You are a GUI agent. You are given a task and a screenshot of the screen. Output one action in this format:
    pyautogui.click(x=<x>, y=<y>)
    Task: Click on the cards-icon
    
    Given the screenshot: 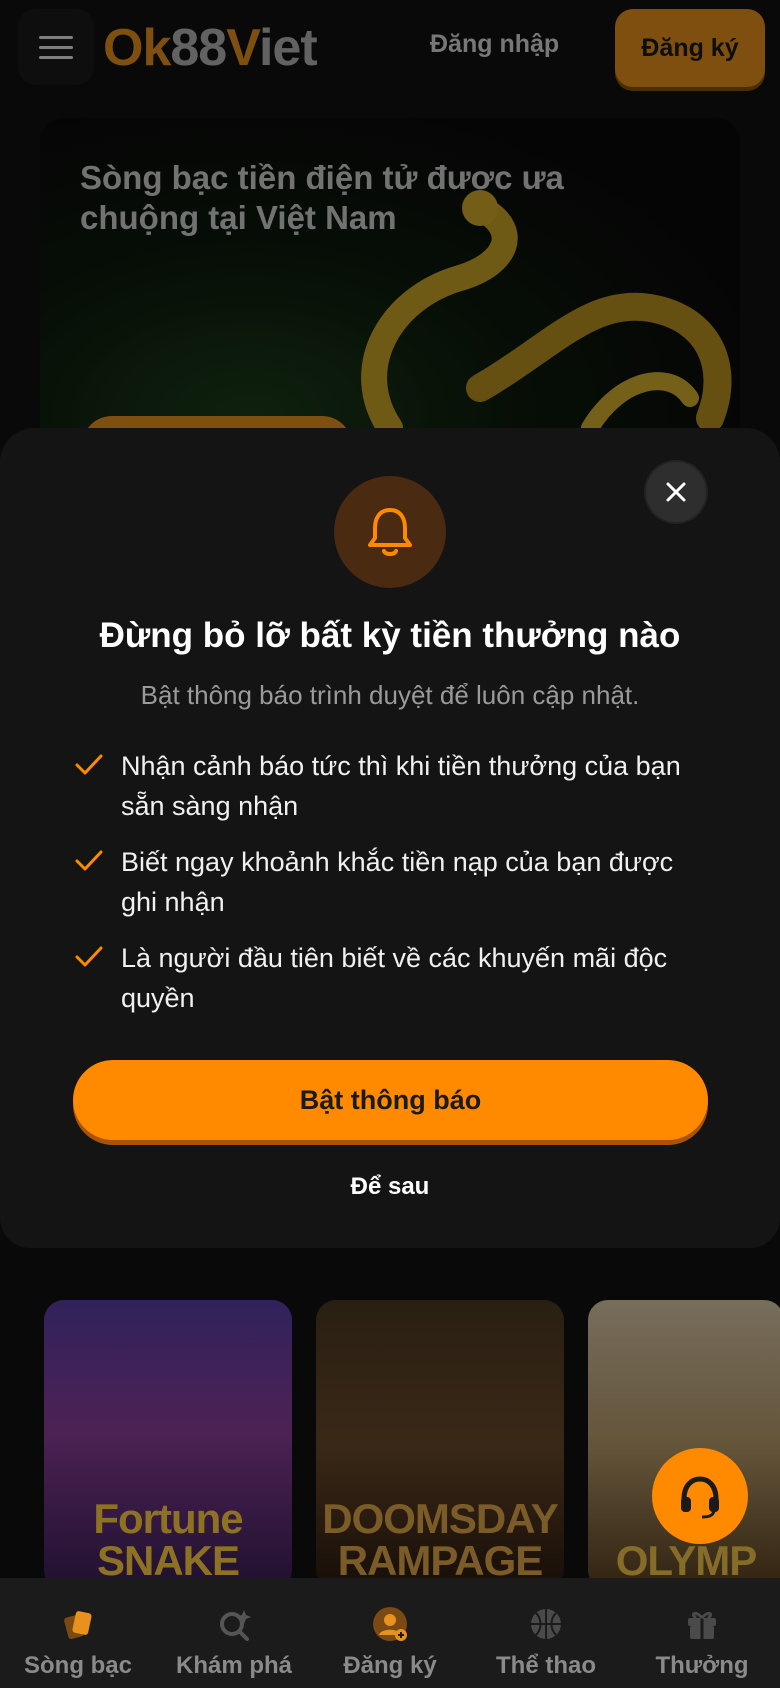 What is the action you would take?
    pyautogui.click(x=78, y=1625)
    